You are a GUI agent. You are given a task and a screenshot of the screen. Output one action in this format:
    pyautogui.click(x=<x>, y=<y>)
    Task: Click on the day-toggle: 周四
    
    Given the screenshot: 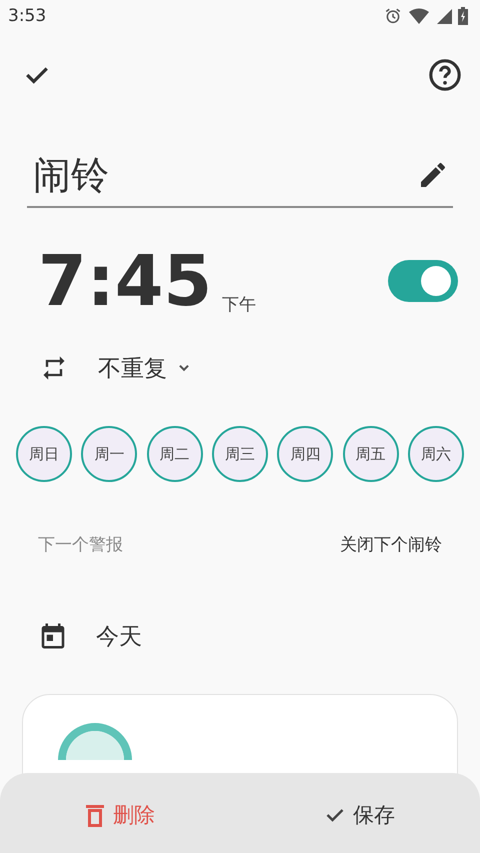 What is the action you would take?
    pyautogui.click(x=305, y=454)
    